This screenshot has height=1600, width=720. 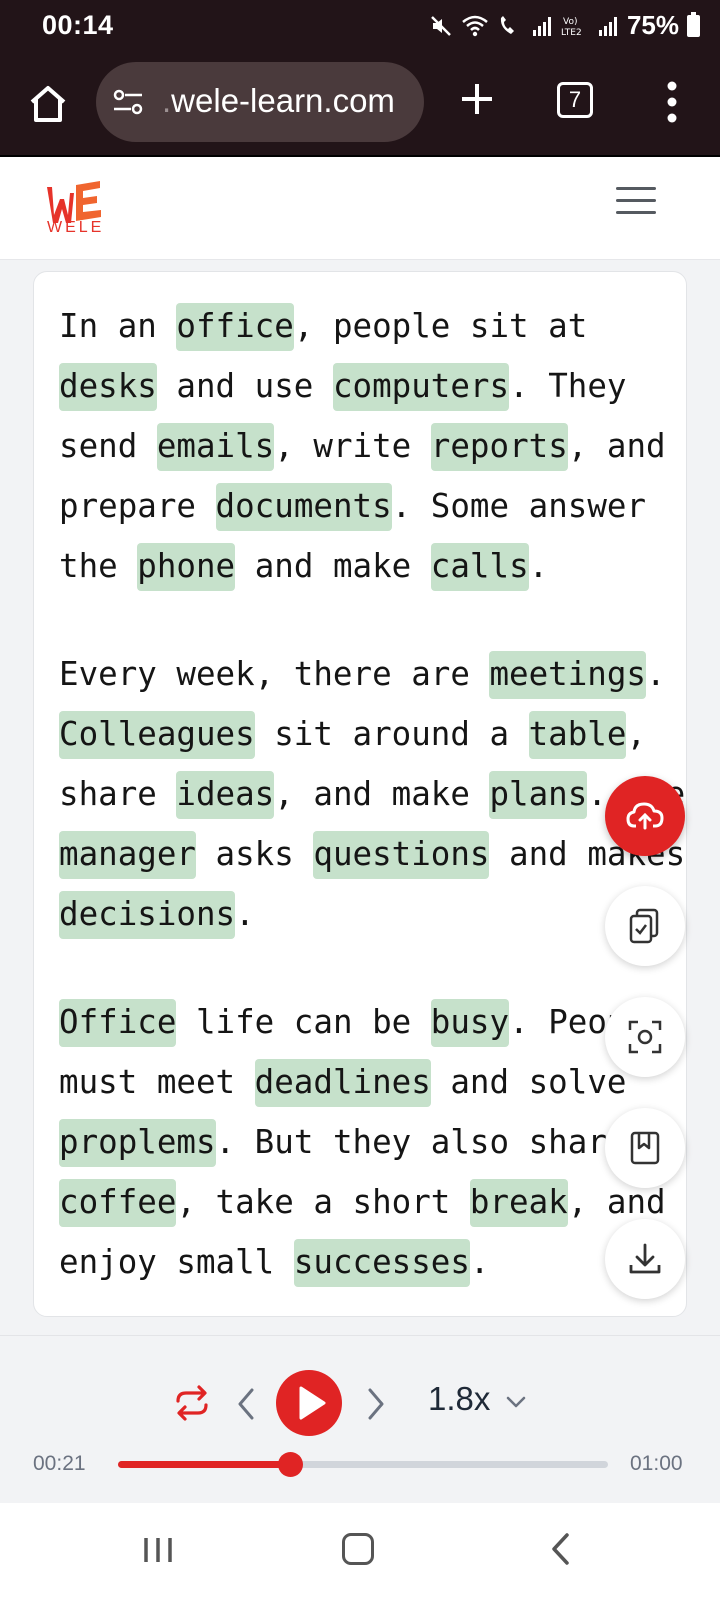 I want to click on system-nav-bar, so click(x=360, y=1551).